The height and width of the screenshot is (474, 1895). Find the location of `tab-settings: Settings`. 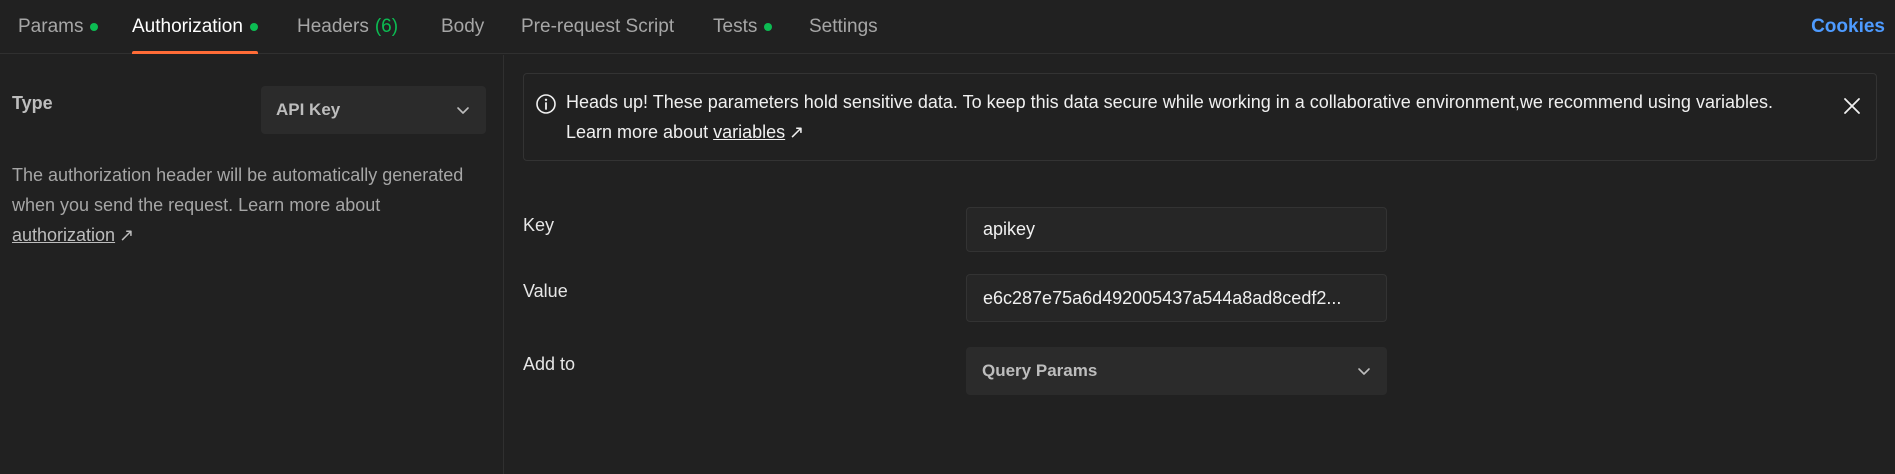

tab-settings: Settings is located at coordinates (843, 27).